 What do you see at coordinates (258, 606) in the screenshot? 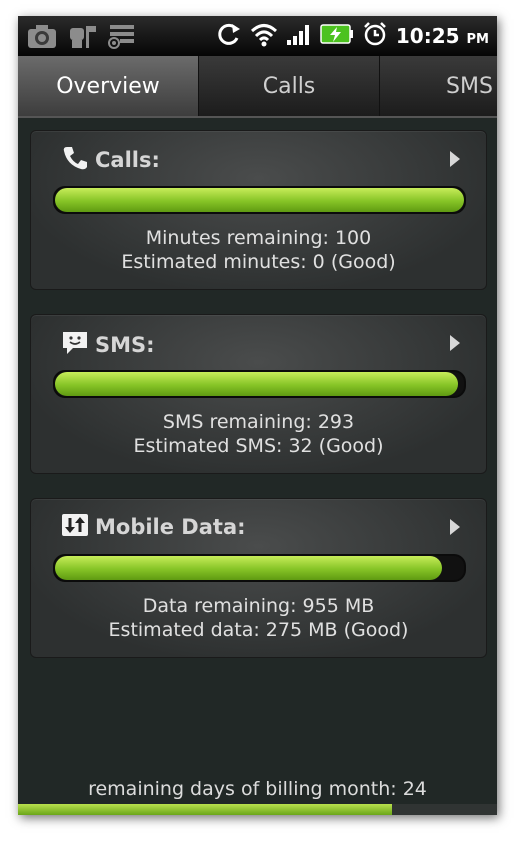
I see `data-remaining-text: Data remaining: 955 MB` at bounding box center [258, 606].